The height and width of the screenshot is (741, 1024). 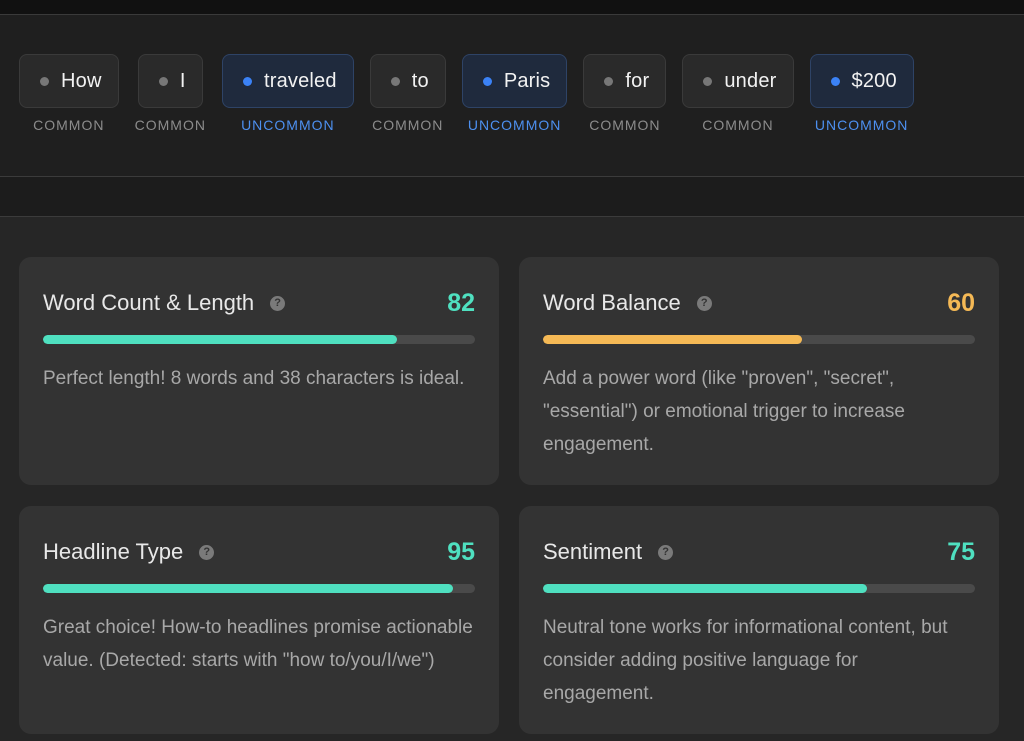 I want to click on card-score: 75, so click(x=961, y=551).